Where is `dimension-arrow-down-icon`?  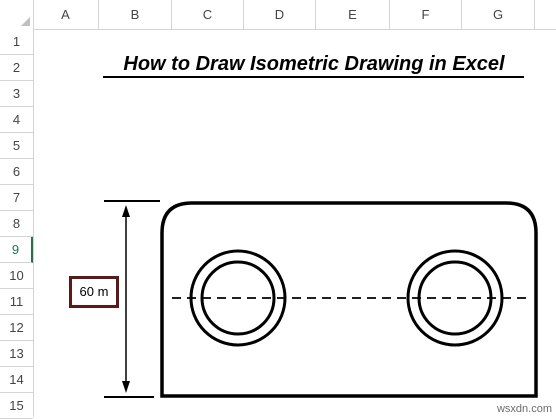
dimension-arrow-down-icon is located at coordinates (126, 387).